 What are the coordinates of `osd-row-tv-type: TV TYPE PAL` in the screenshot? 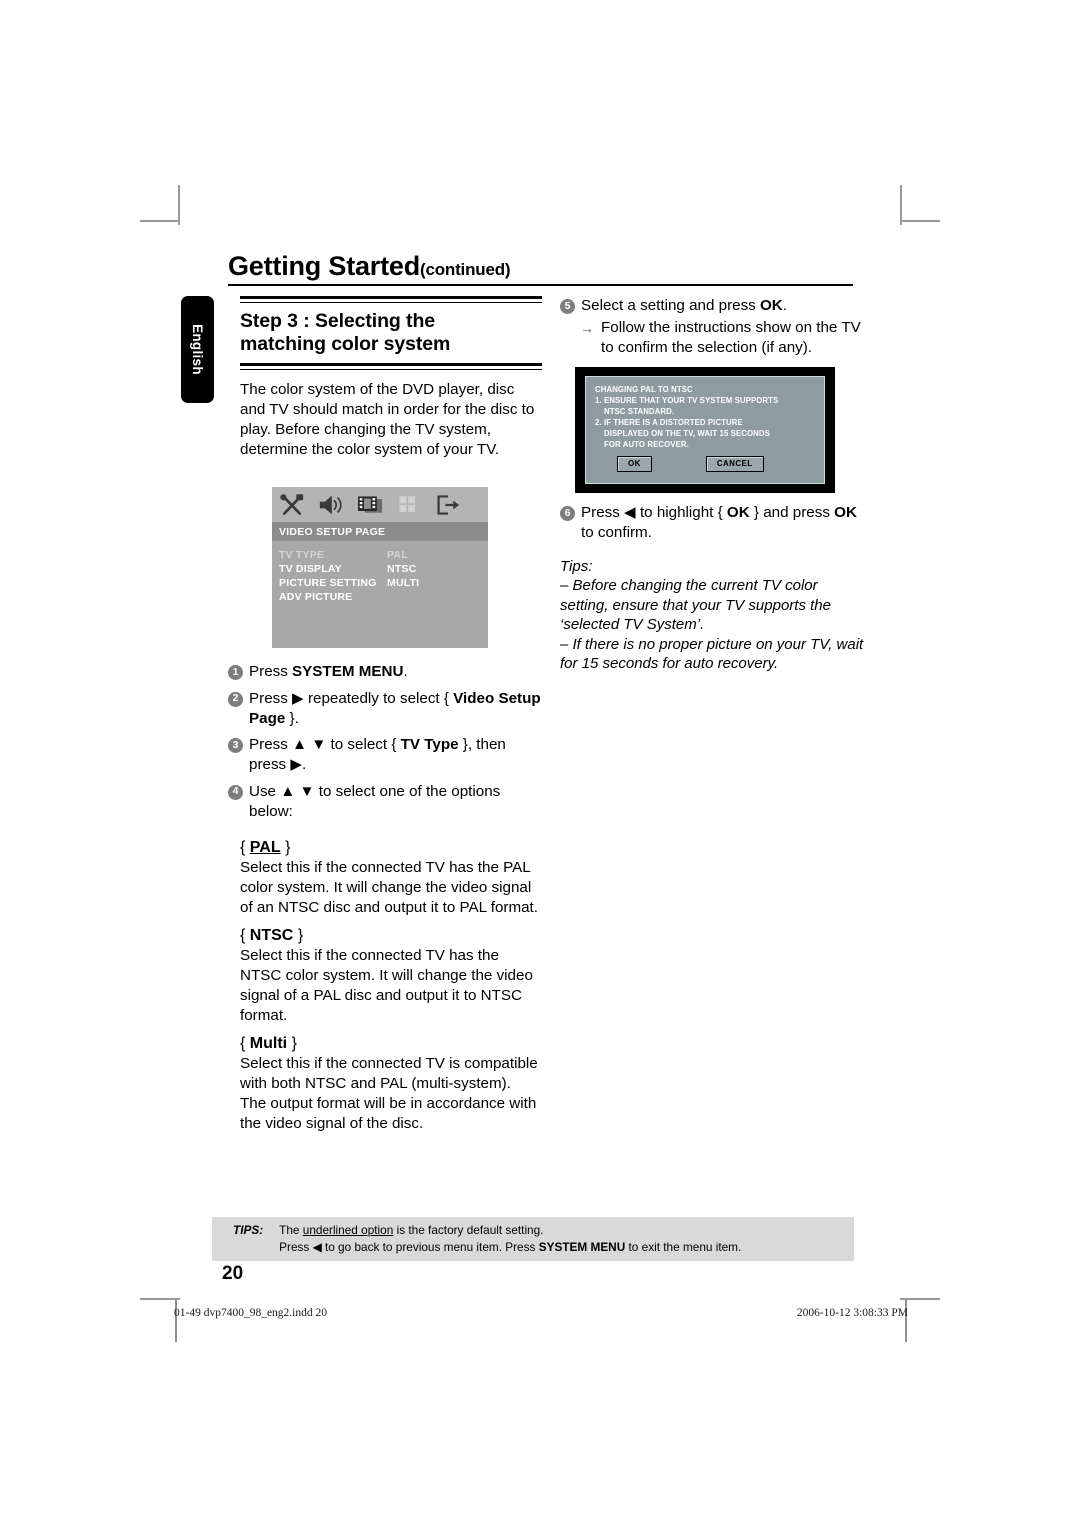 It's located at (383, 555).